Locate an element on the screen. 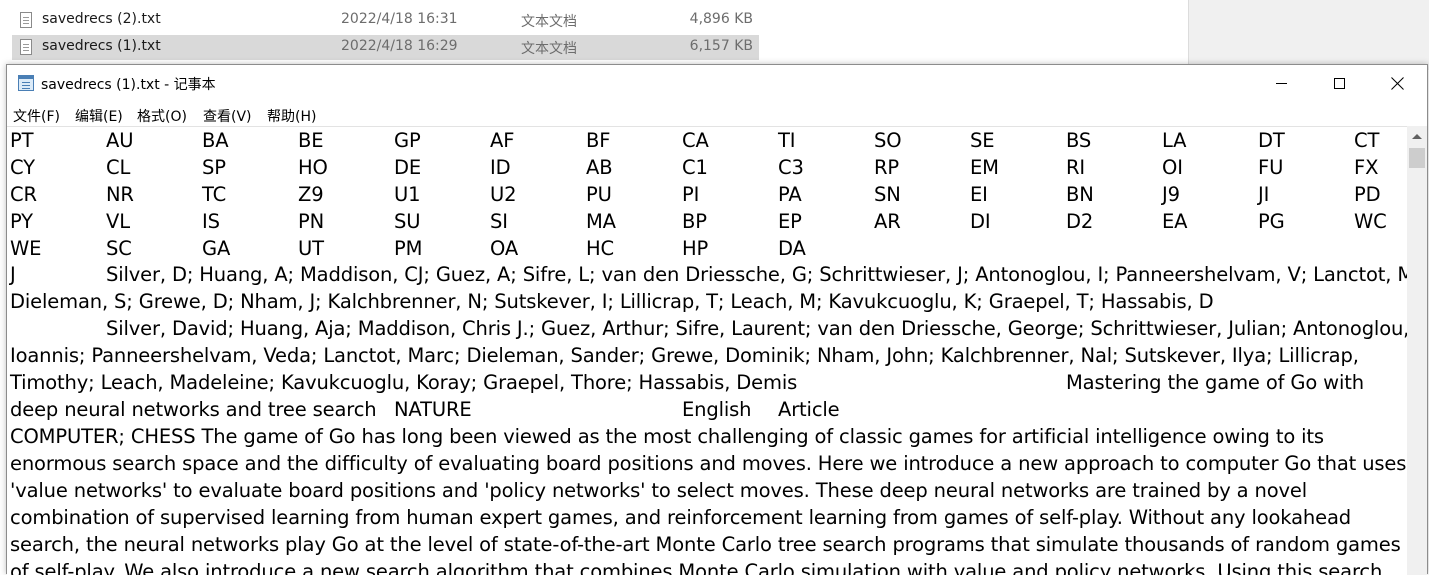  field-tag: SP is located at coordinates (214, 167).